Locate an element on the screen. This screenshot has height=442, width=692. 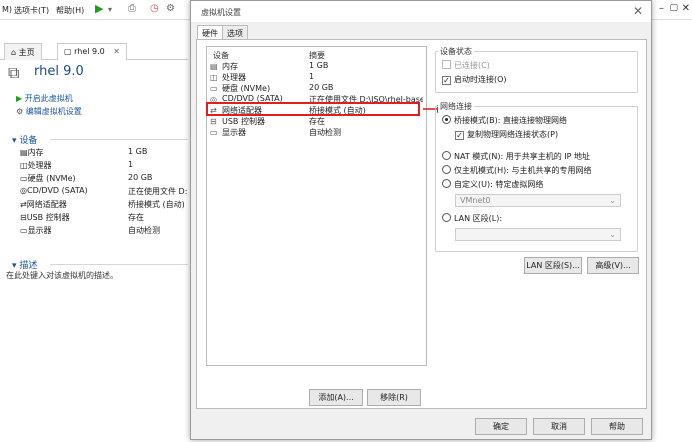
minimize-icon: – is located at coordinates (661, 8).